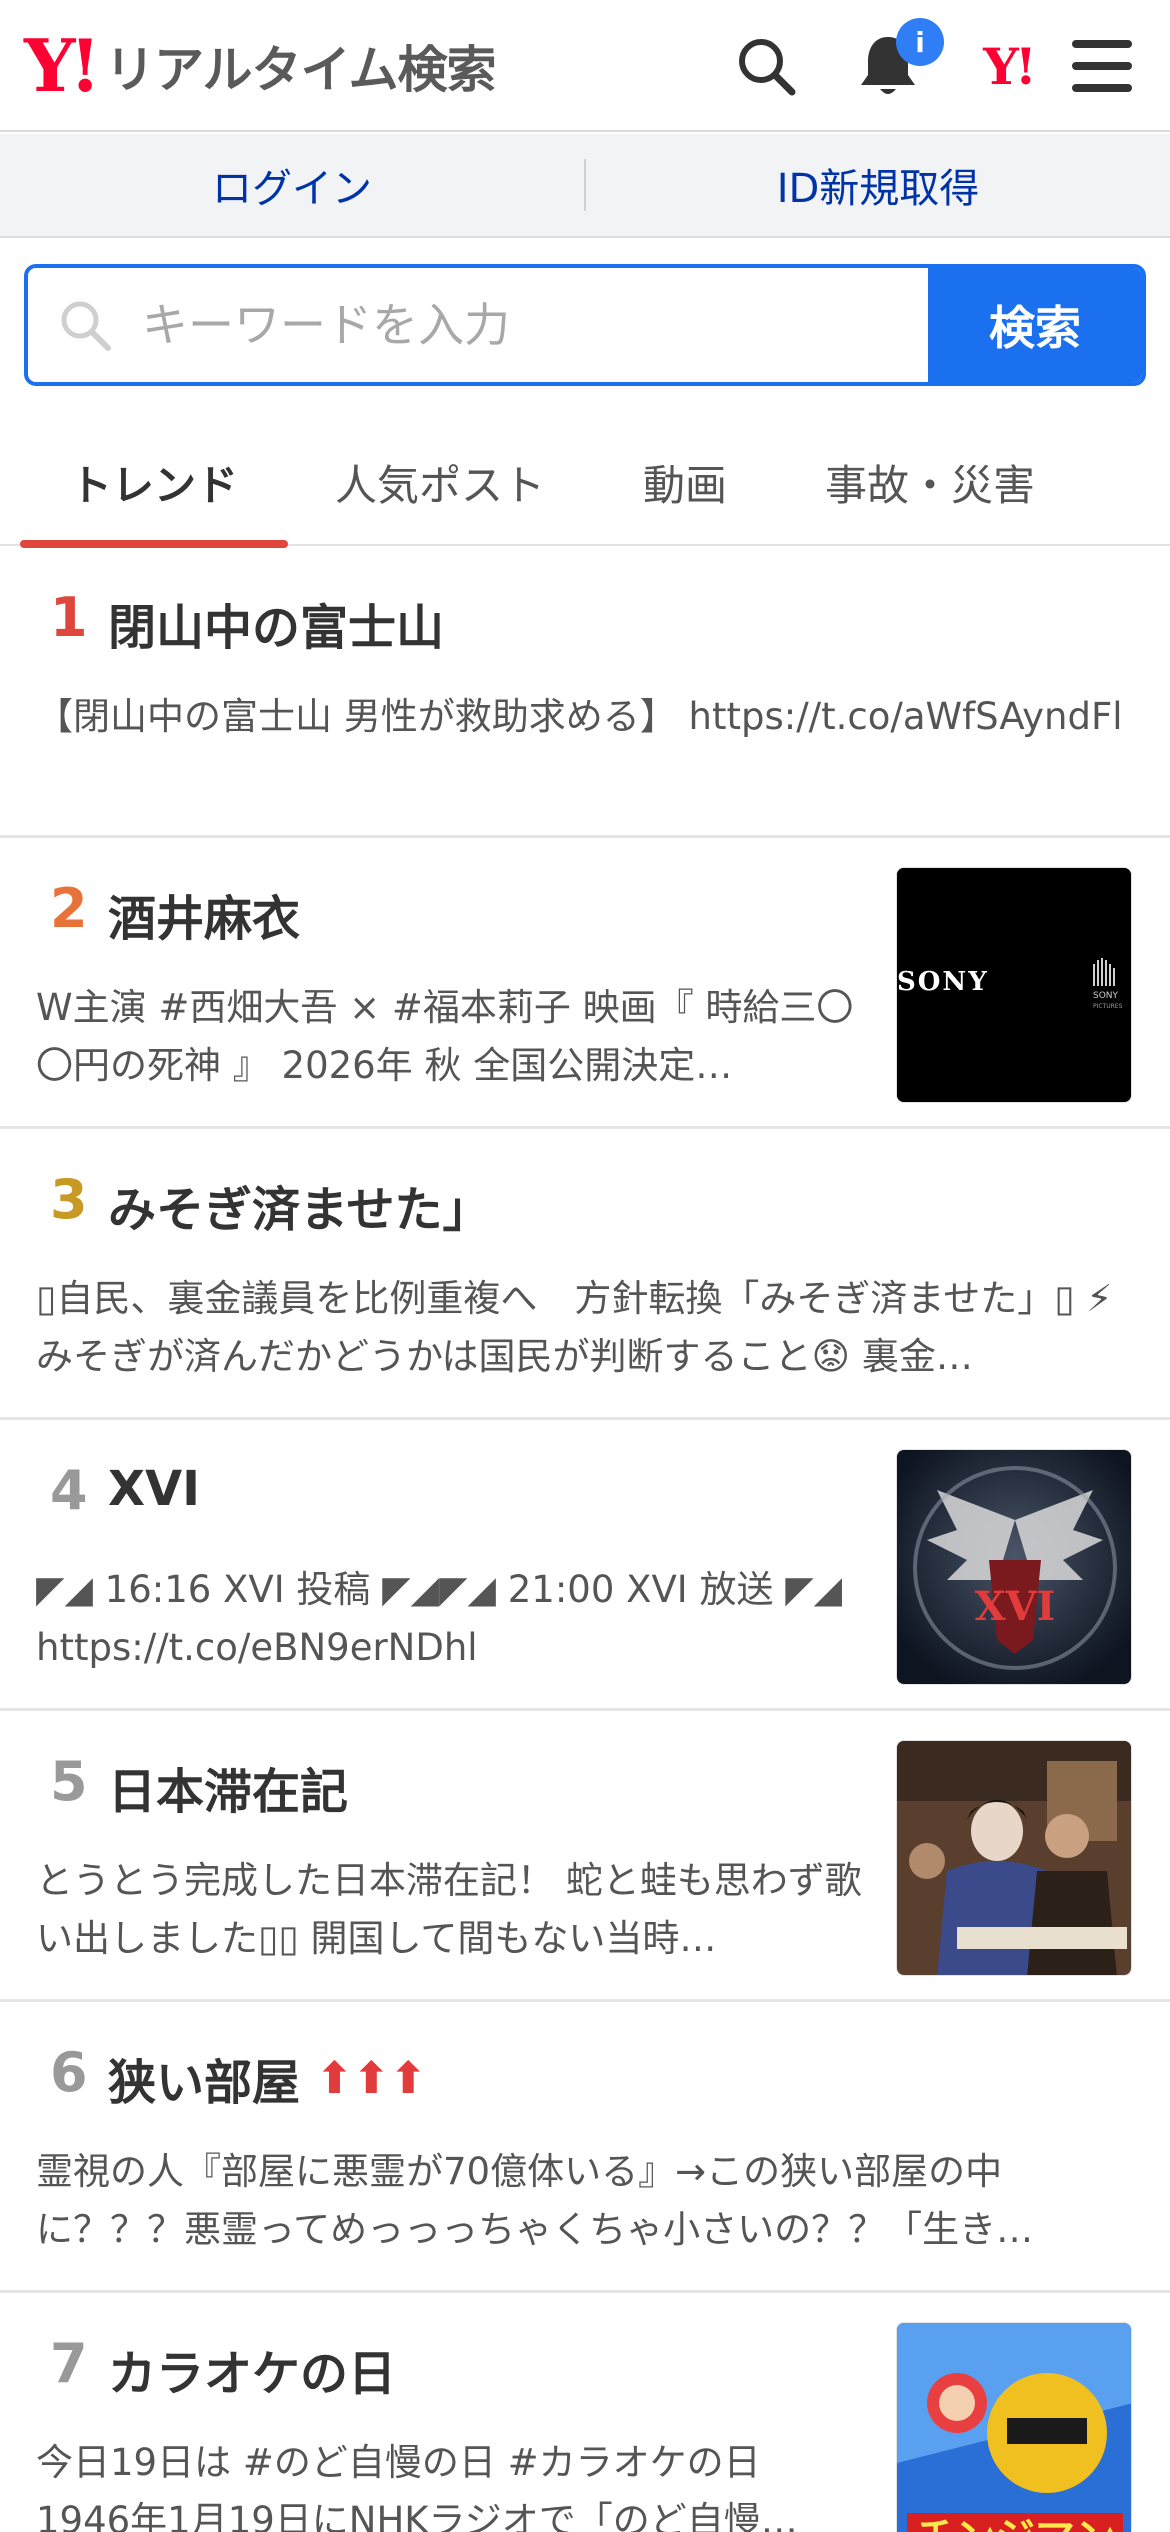 The image size is (1170, 2532). I want to click on trending-up-arrows-icon: ⬆⬆⬆, so click(371, 2078).